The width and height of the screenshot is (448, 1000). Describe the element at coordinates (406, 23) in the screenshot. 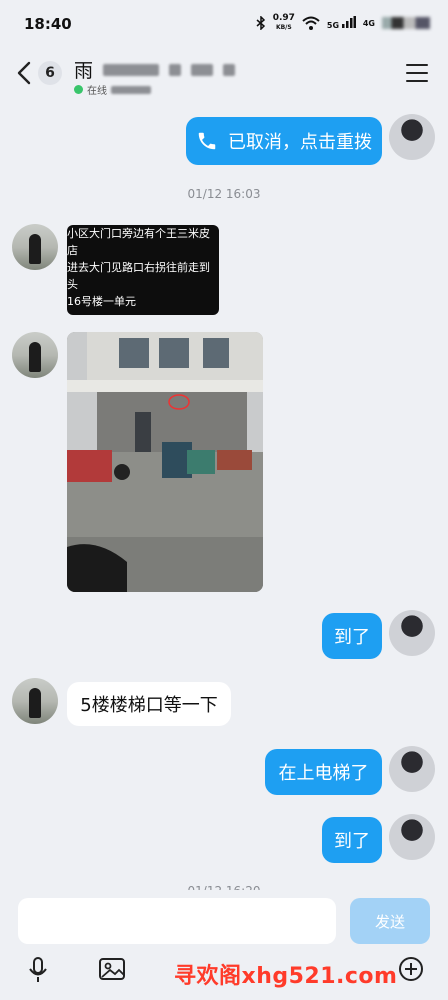

I see `battery-icon` at that location.